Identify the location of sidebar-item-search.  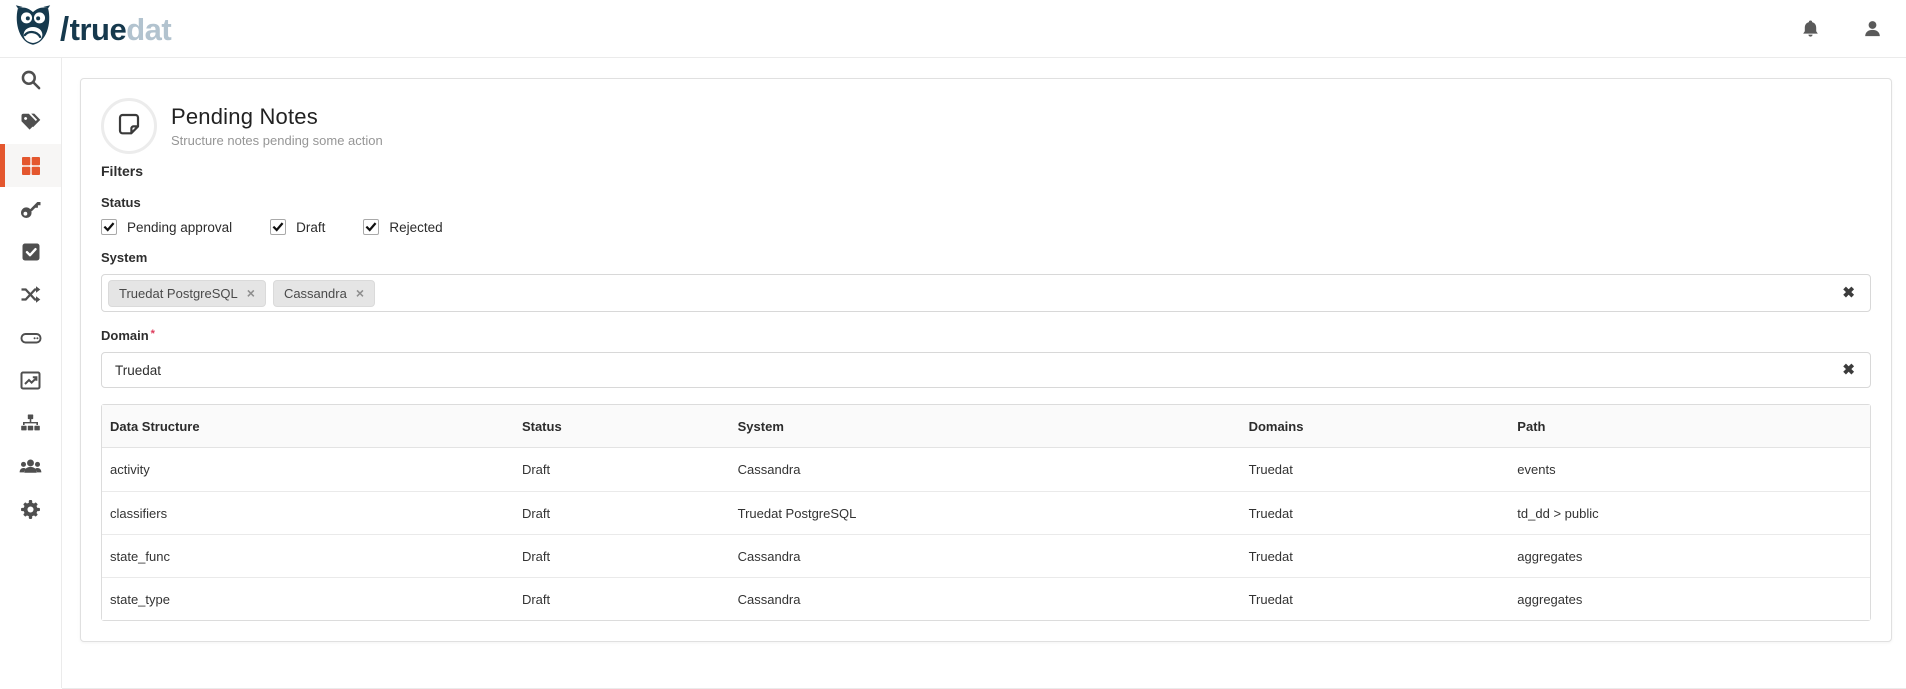
(30, 79).